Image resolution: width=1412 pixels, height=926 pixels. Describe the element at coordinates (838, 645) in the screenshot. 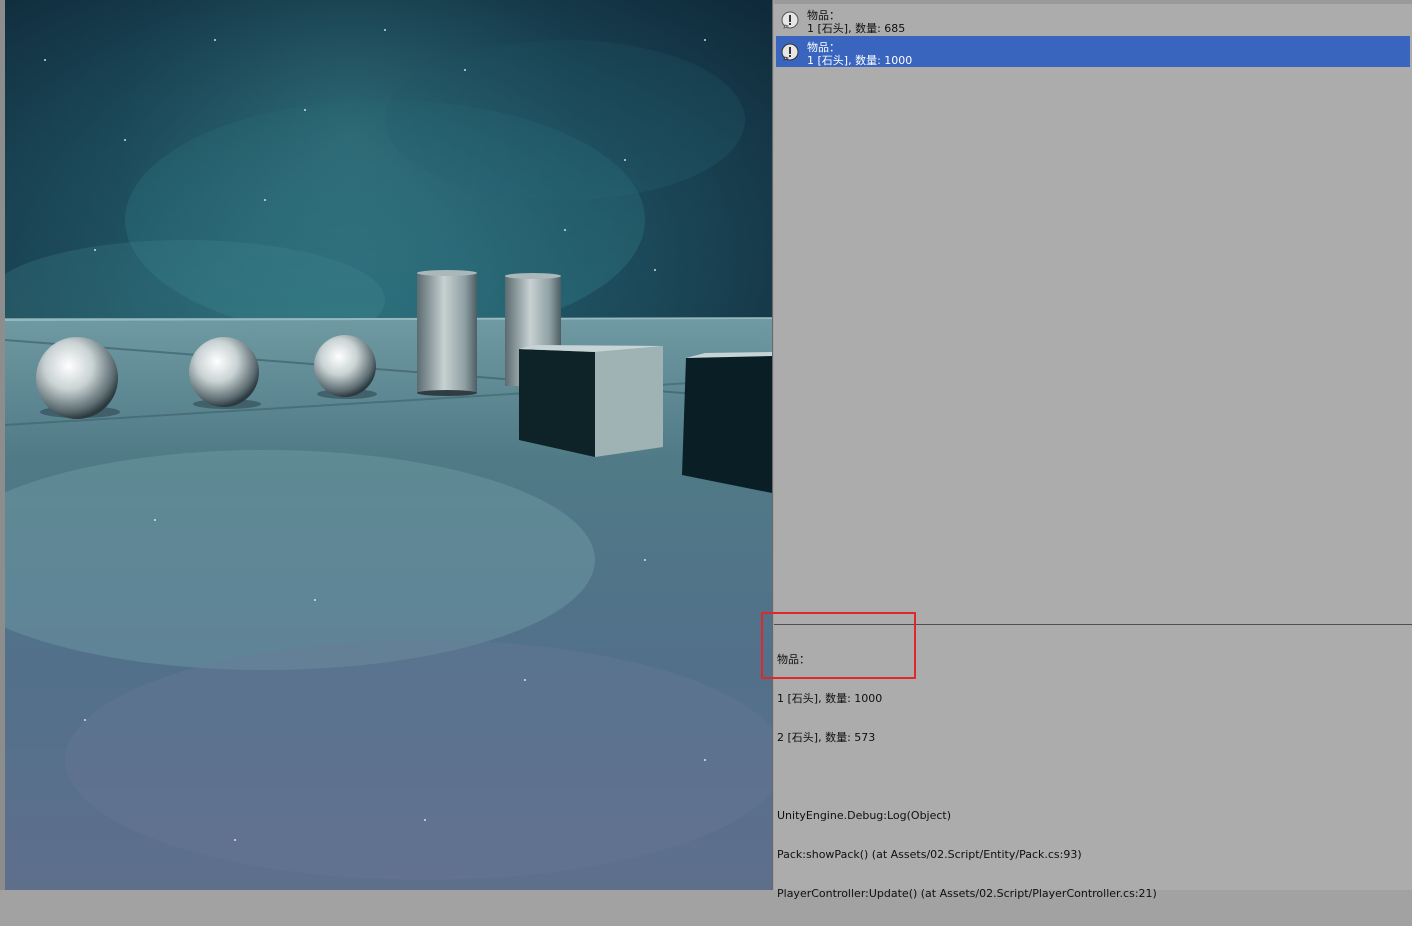

I see `annotation-highlight-box` at that location.